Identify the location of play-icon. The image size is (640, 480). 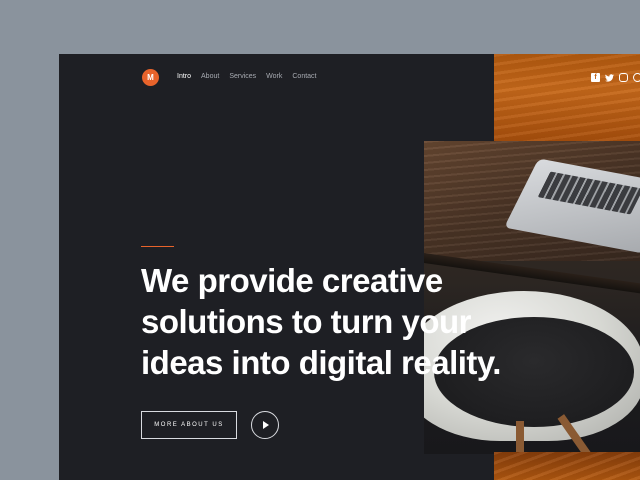
(266, 425).